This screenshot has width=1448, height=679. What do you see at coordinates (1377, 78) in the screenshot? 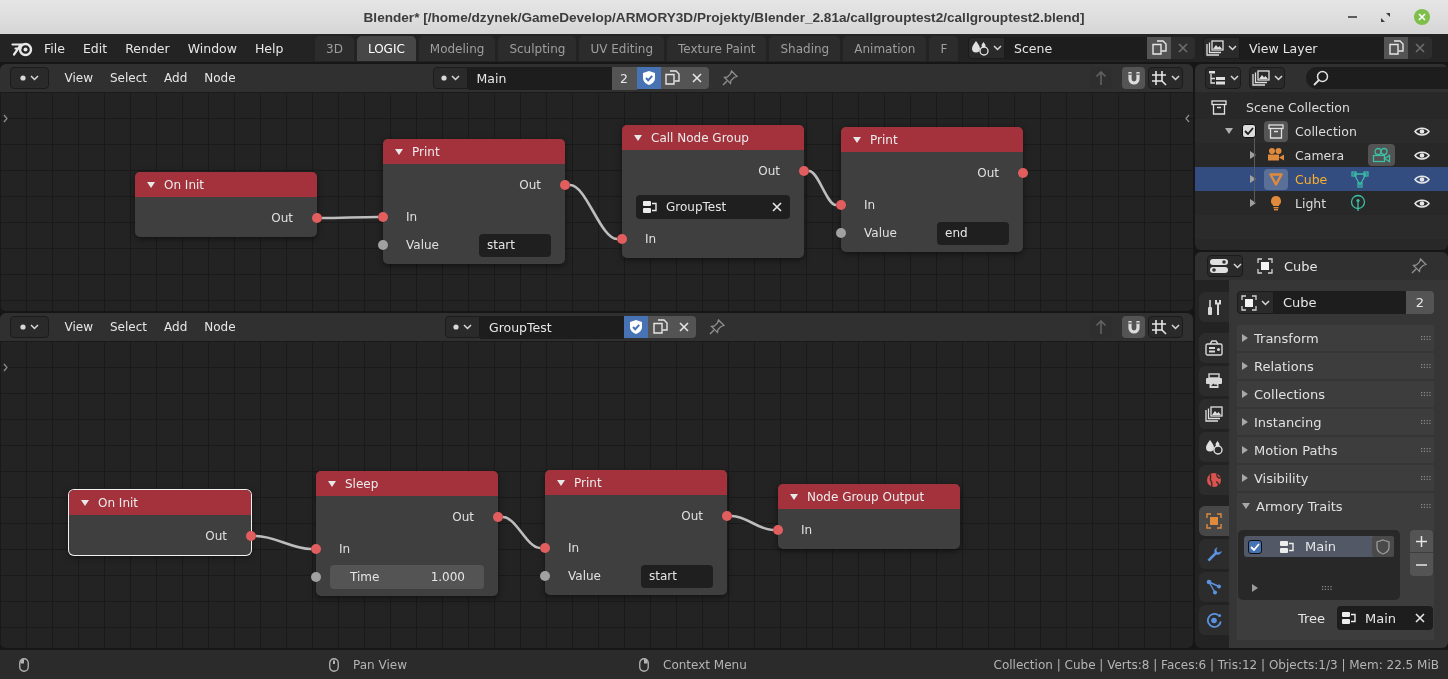
I see `search-field` at bounding box center [1377, 78].